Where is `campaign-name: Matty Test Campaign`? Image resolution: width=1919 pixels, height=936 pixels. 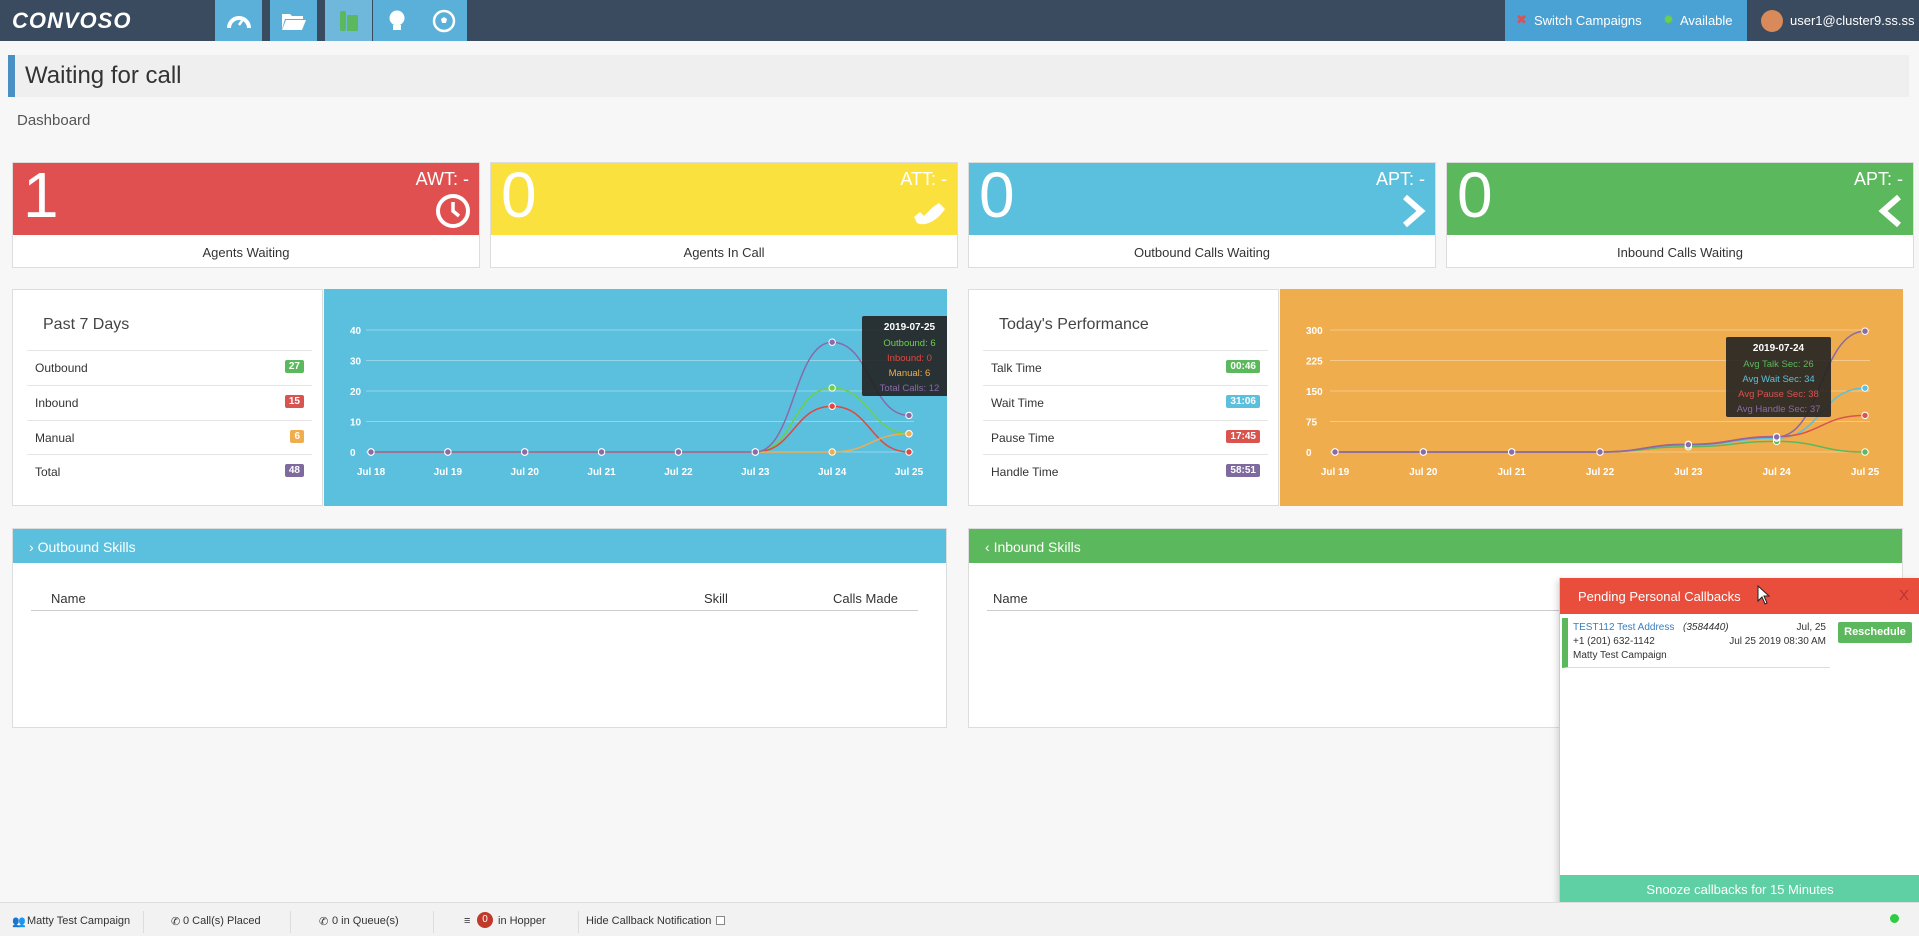
campaign-name: Matty Test Campaign is located at coordinates (79, 921).